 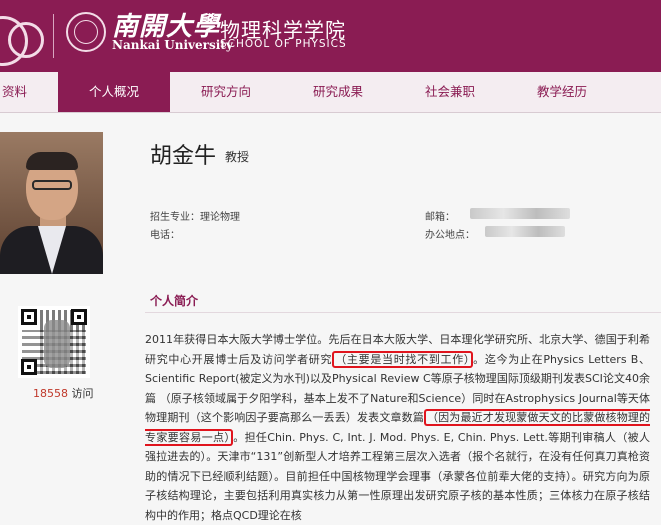 I want to click on school-name-en: SCHOOL OF PHYSICS, so click(x=283, y=44).